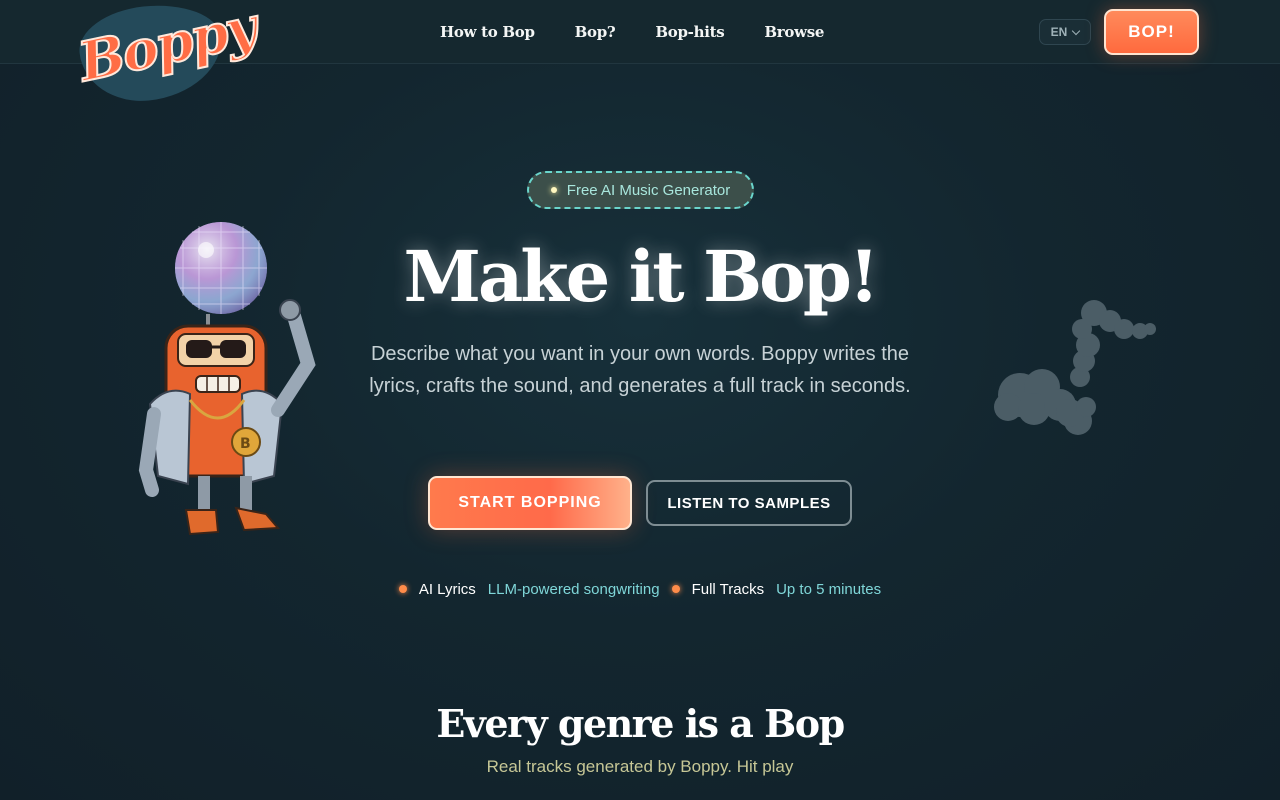 The height and width of the screenshot is (800, 1280). I want to click on feature-item: Full Tracks Up to 5 minutes, so click(776, 589).